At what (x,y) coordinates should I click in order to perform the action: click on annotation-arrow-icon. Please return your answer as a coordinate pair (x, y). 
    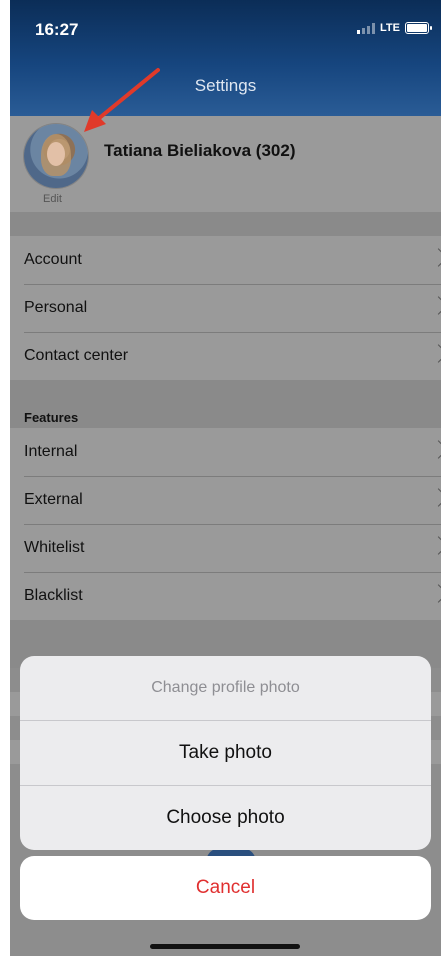
    Looking at the image, I should click on (122, 100).